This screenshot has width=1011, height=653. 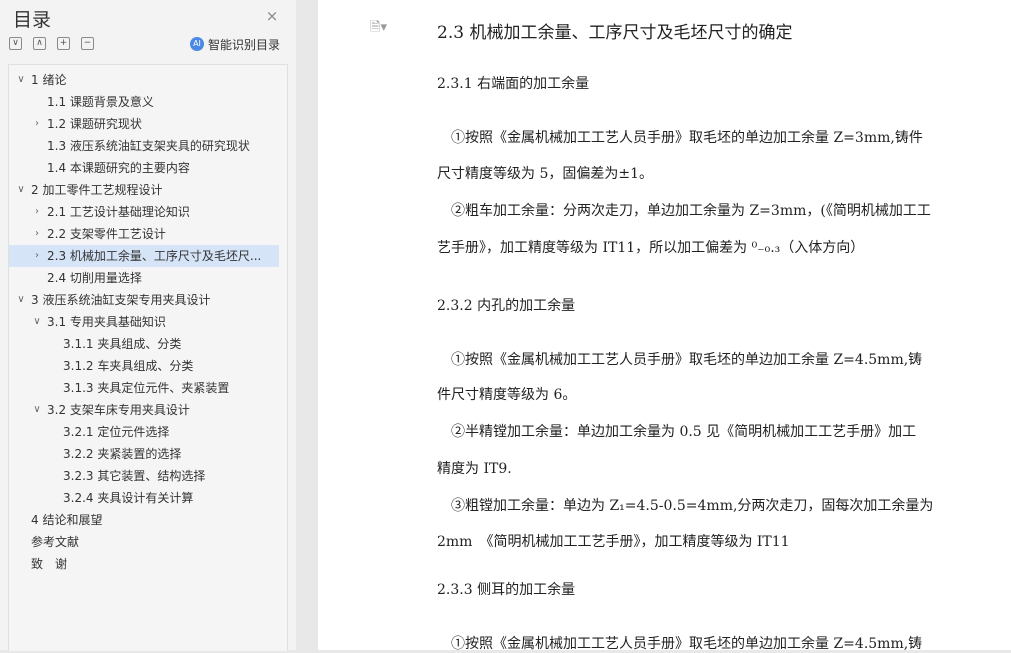 I want to click on toc-title: 目录, so click(x=32, y=20).